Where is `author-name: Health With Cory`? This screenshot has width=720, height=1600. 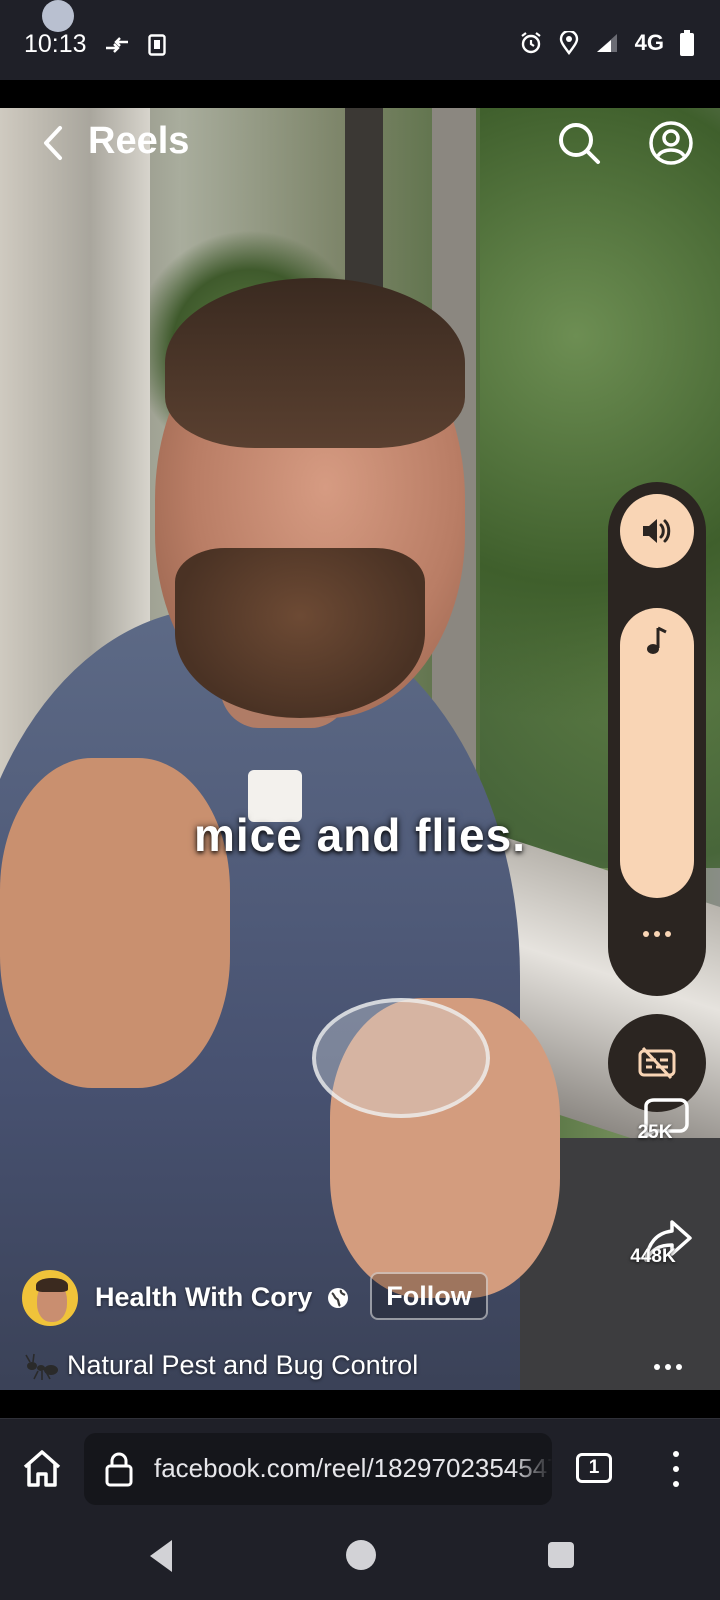
author-name: Health With Cory is located at coordinates (203, 1297).